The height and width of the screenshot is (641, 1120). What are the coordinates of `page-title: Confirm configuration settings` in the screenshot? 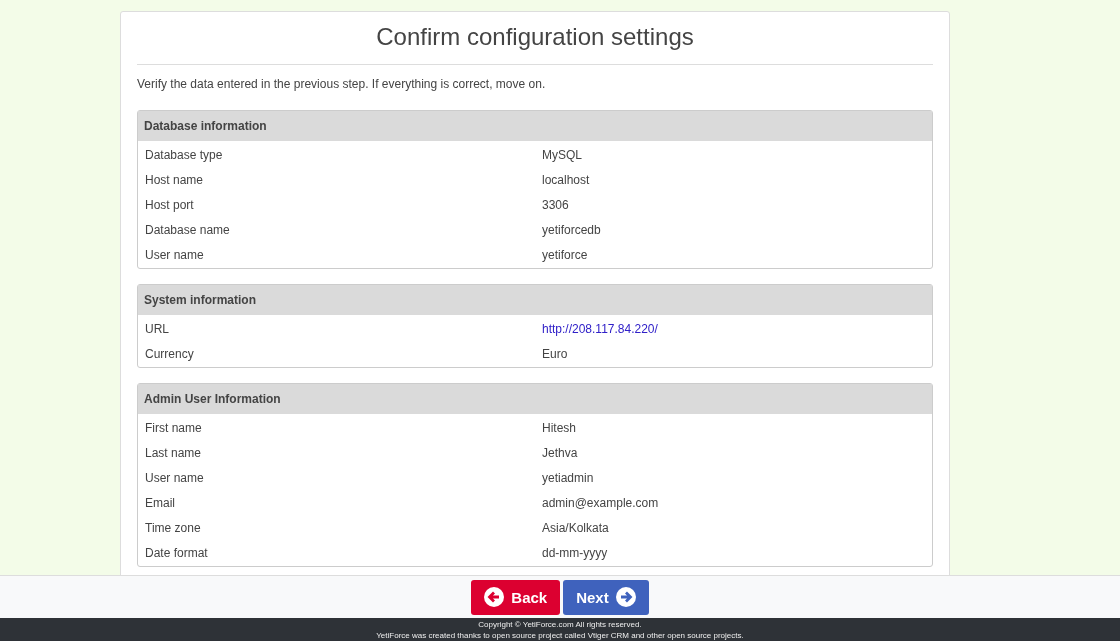 It's located at (535, 37).